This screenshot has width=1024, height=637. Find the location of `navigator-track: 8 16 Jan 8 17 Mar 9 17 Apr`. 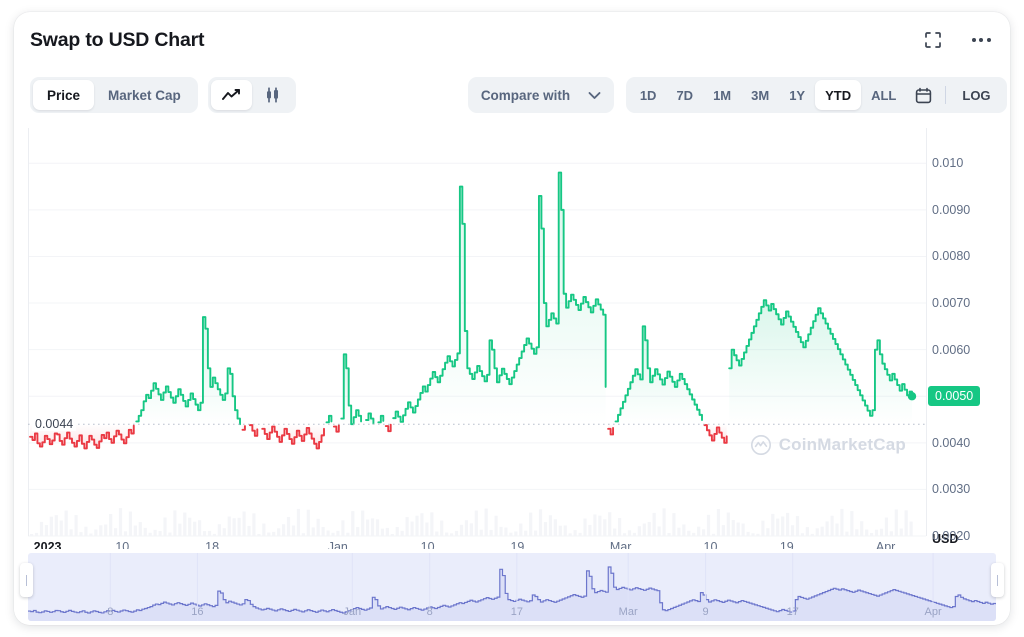

navigator-track: 8 16 Jan 8 17 Mar 9 17 Apr is located at coordinates (512, 587).